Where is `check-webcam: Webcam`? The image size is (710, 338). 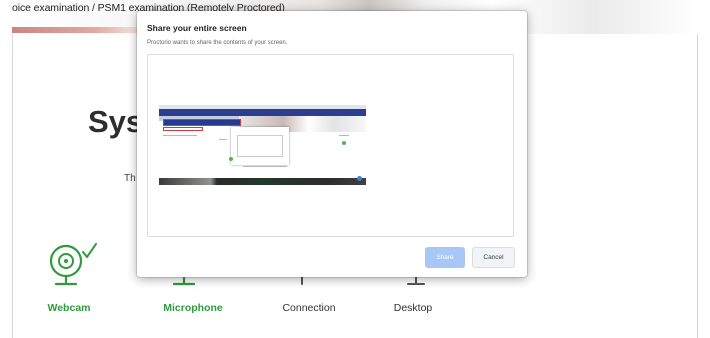 check-webcam: Webcam is located at coordinates (81, 276).